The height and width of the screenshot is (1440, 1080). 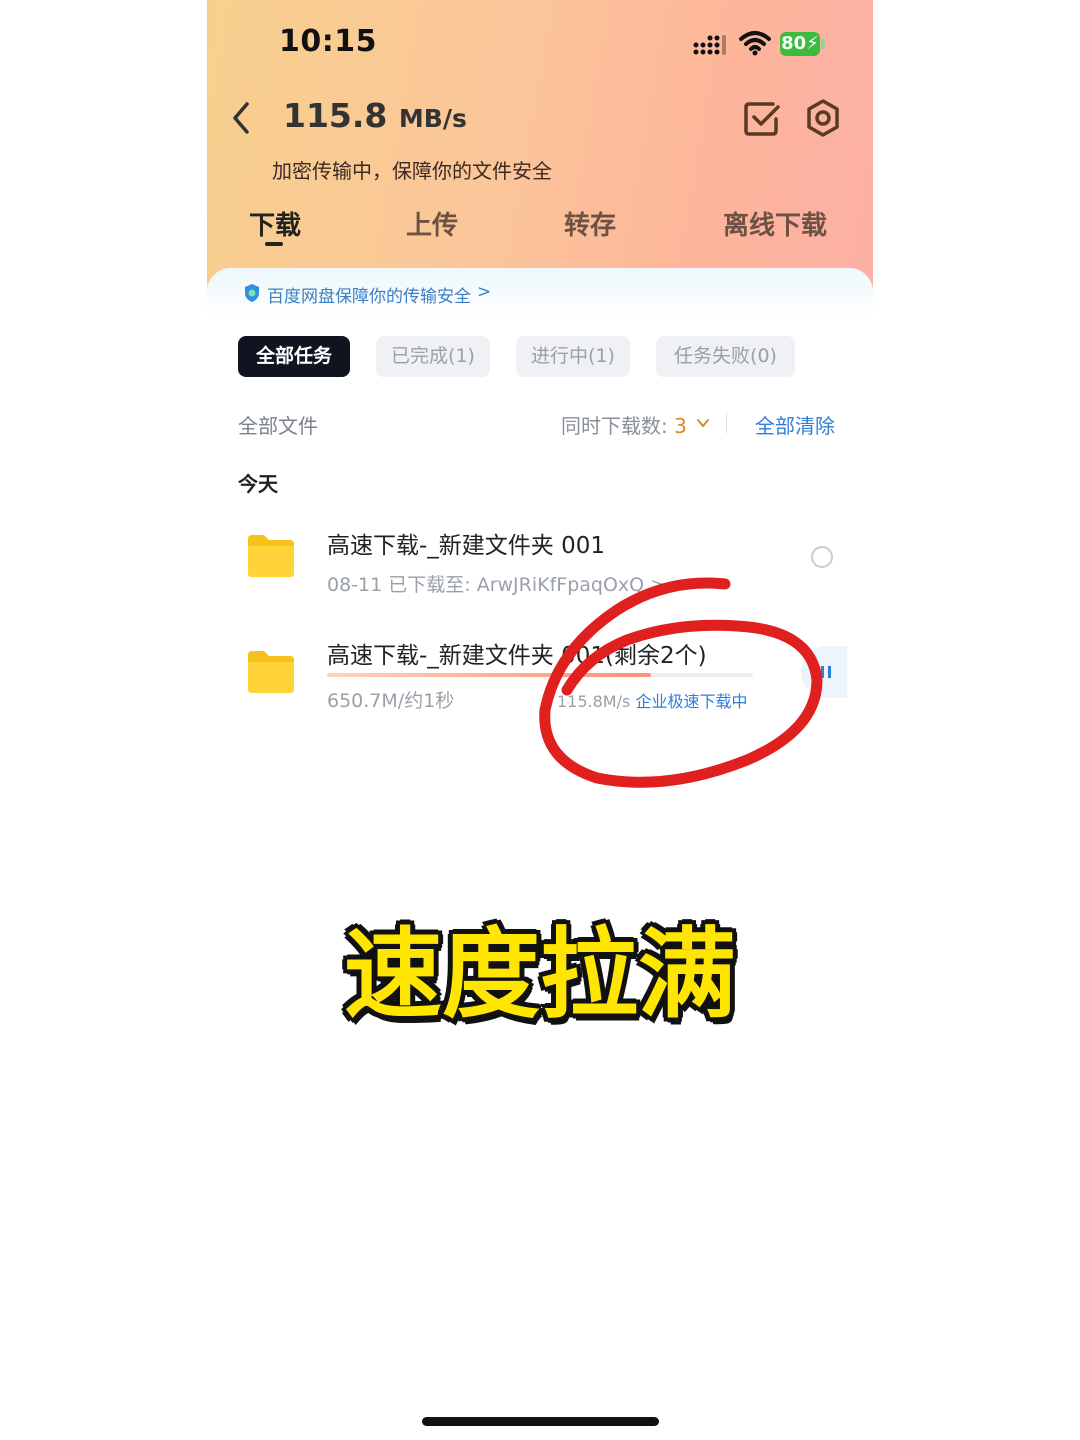 I want to click on battery-level: 80, so click(x=794, y=43).